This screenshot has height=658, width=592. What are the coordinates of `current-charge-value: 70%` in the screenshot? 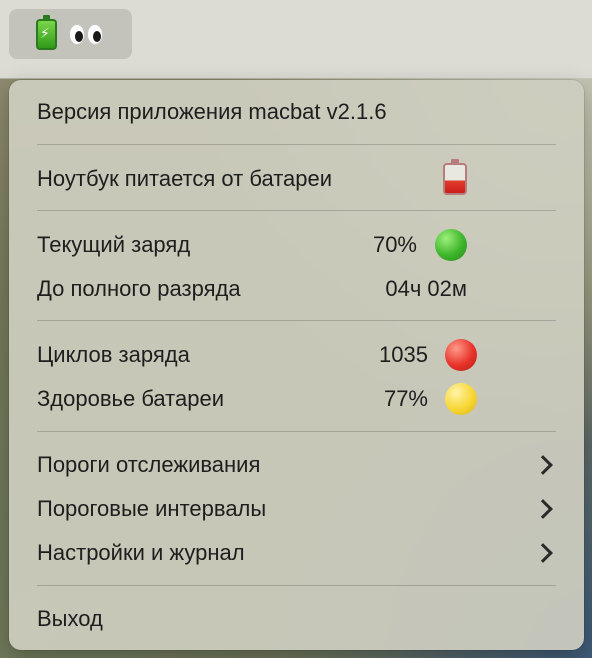 It's located at (394, 244).